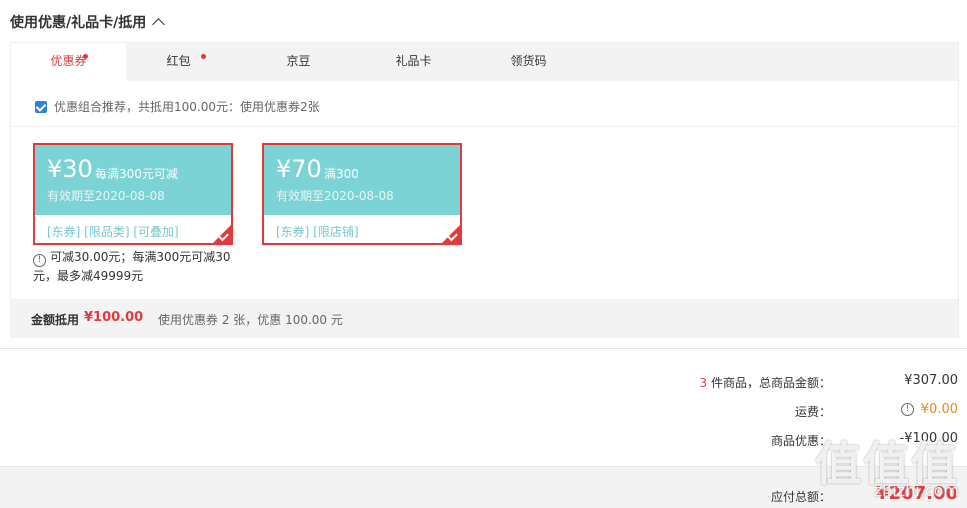 The height and width of the screenshot is (508, 967). What do you see at coordinates (78, 23) in the screenshot?
I see `section-title-text: 使用优惠/礼品卡/抵用` at bounding box center [78, 23].